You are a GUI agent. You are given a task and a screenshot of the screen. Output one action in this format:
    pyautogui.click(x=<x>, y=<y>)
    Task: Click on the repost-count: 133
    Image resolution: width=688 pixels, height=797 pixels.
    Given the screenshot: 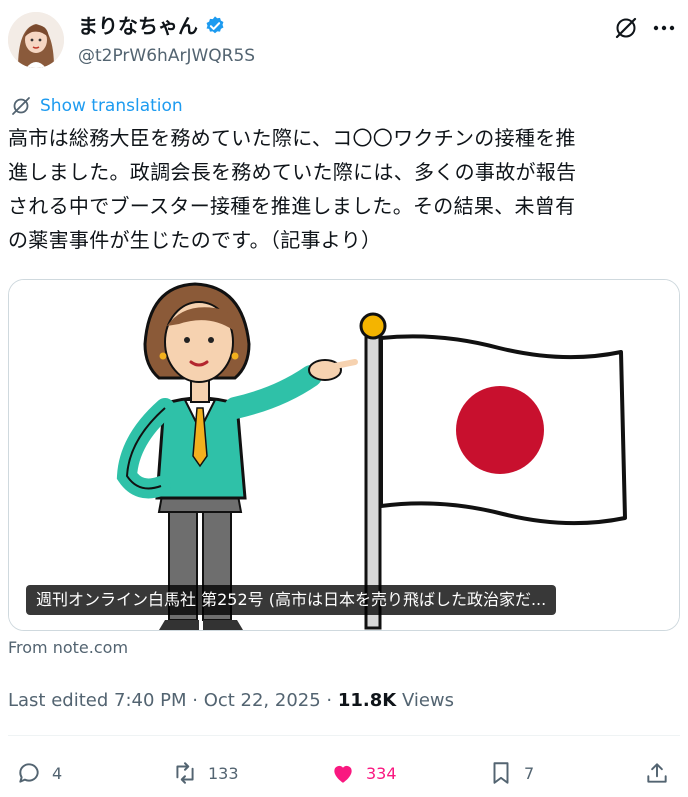 What is the action you would take?
    pyautogui.click(x=223, y=773)
    